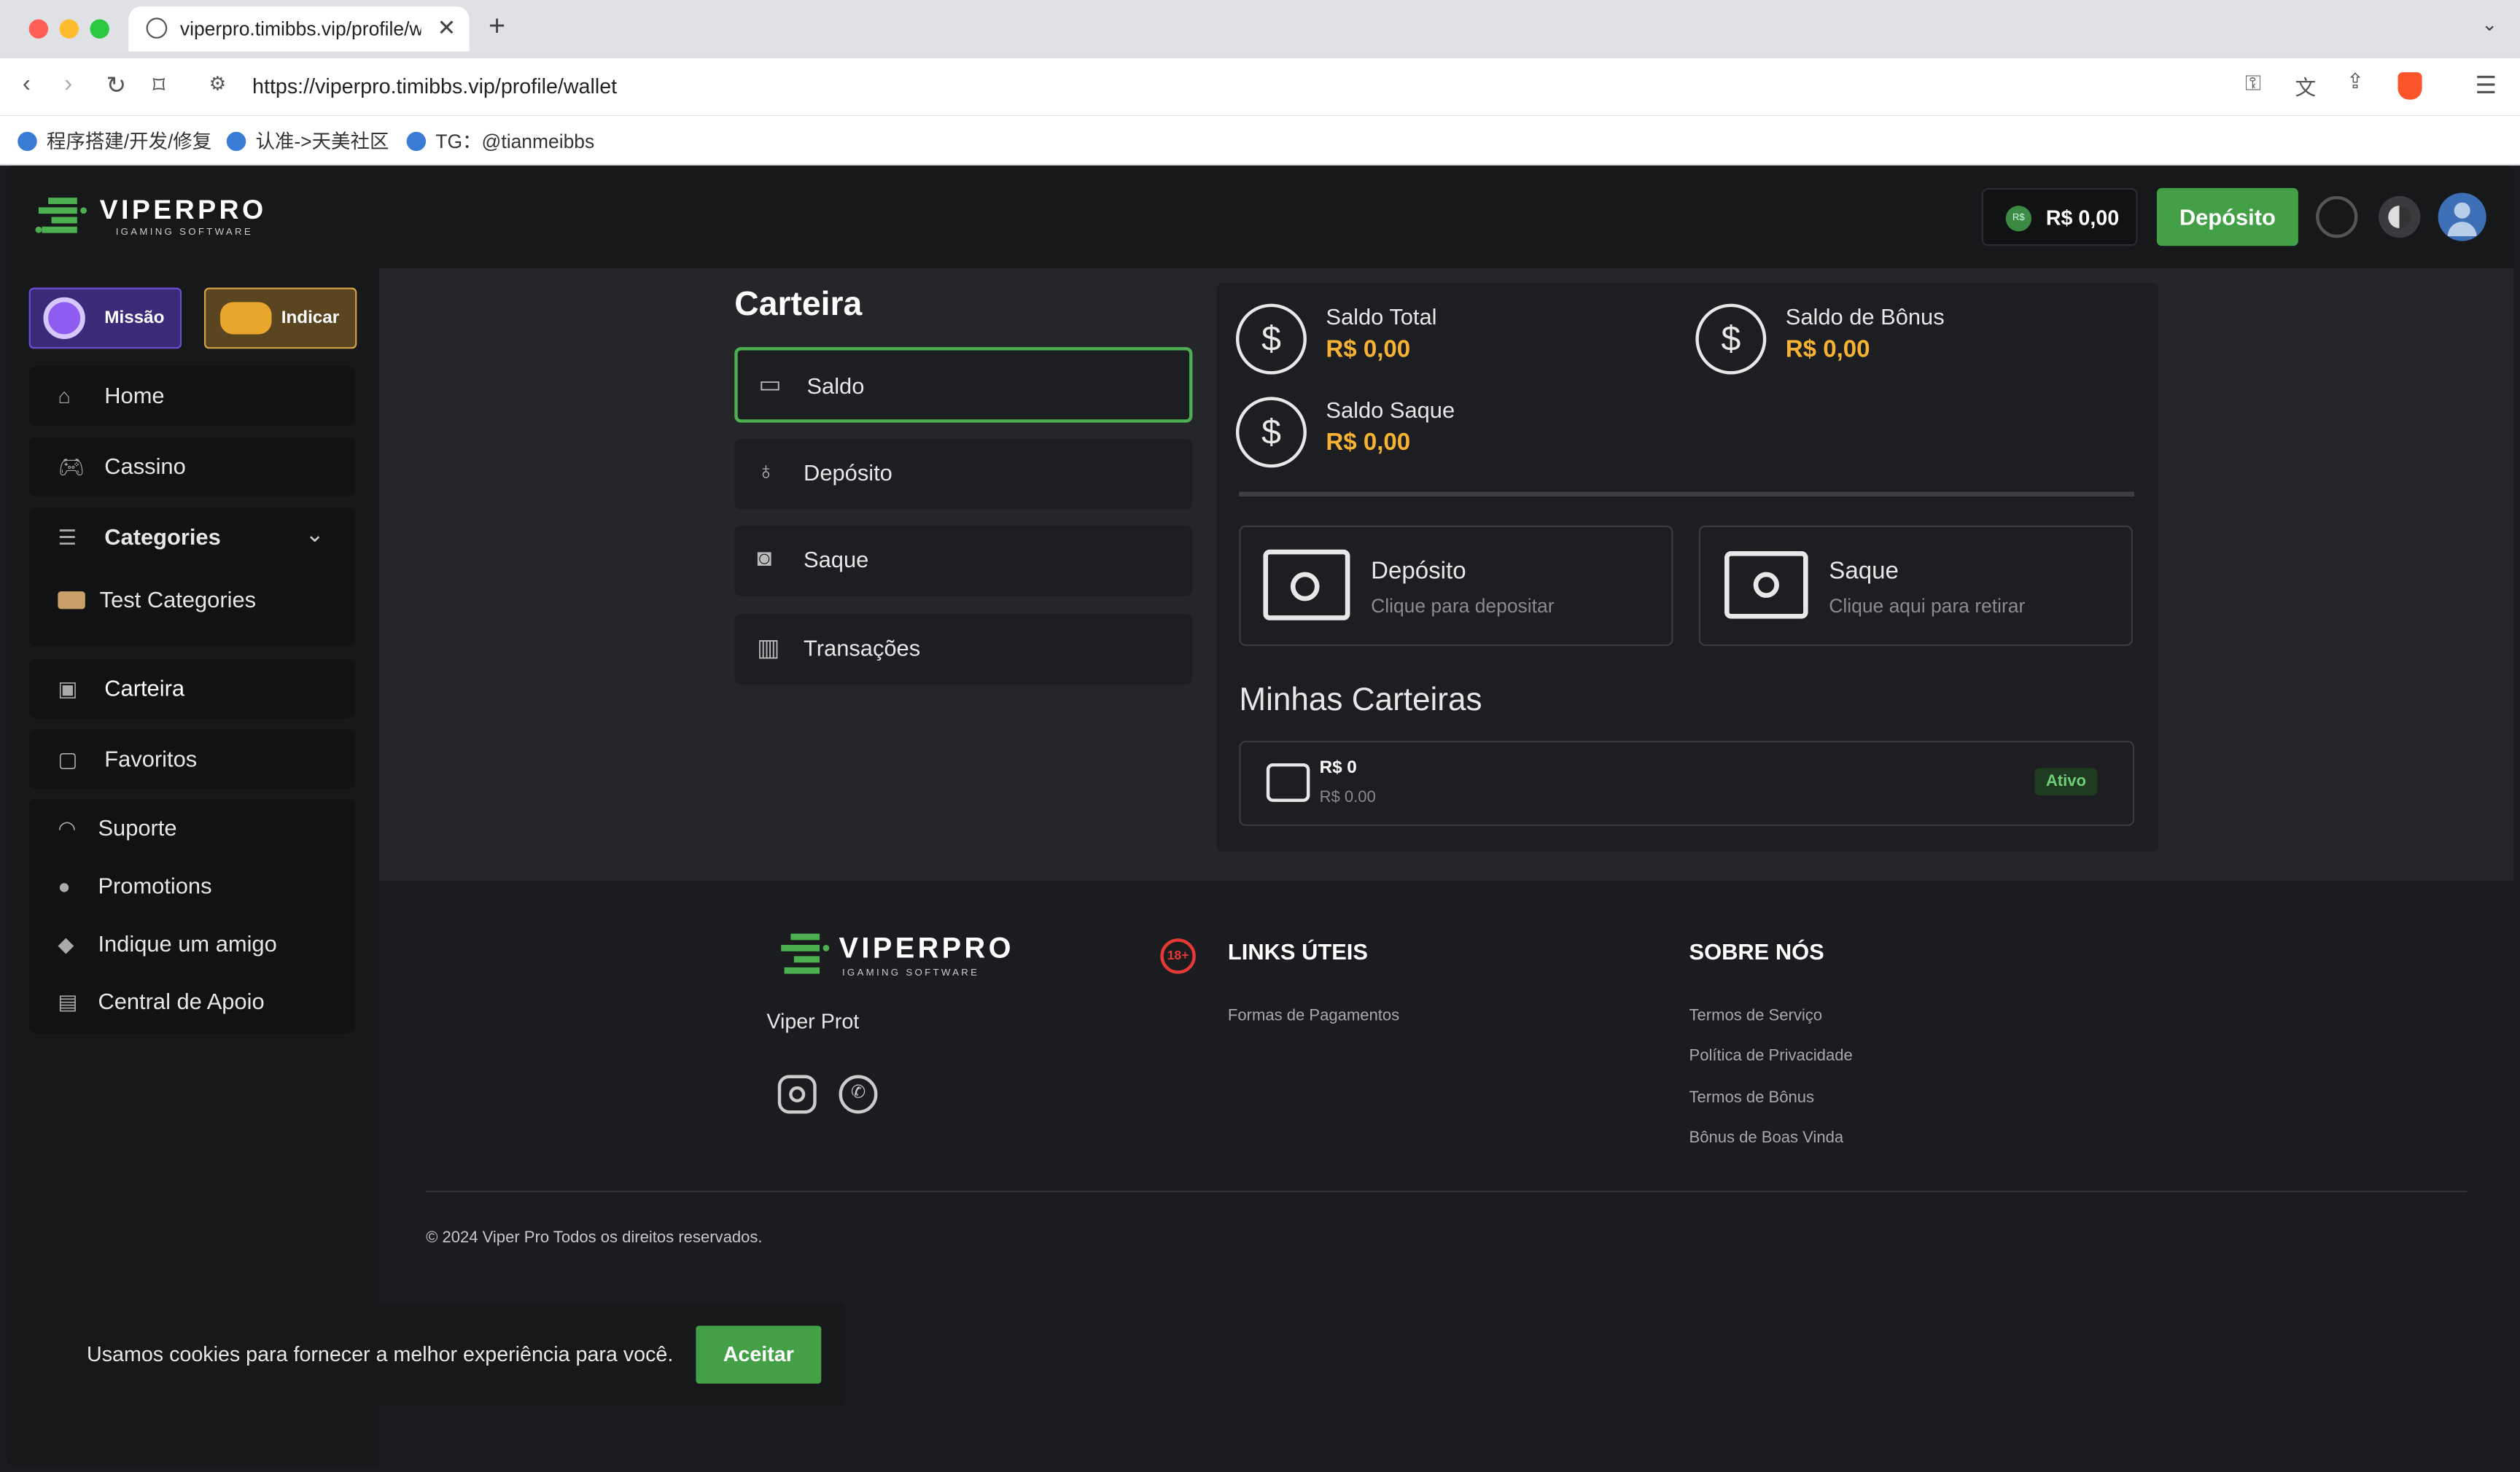 This screenshot has height=1472, width=2520. Describe the element at coordinates (1297, 951) in the screenshot. I see `links-title: LINKS ÚTEIS` at that location.